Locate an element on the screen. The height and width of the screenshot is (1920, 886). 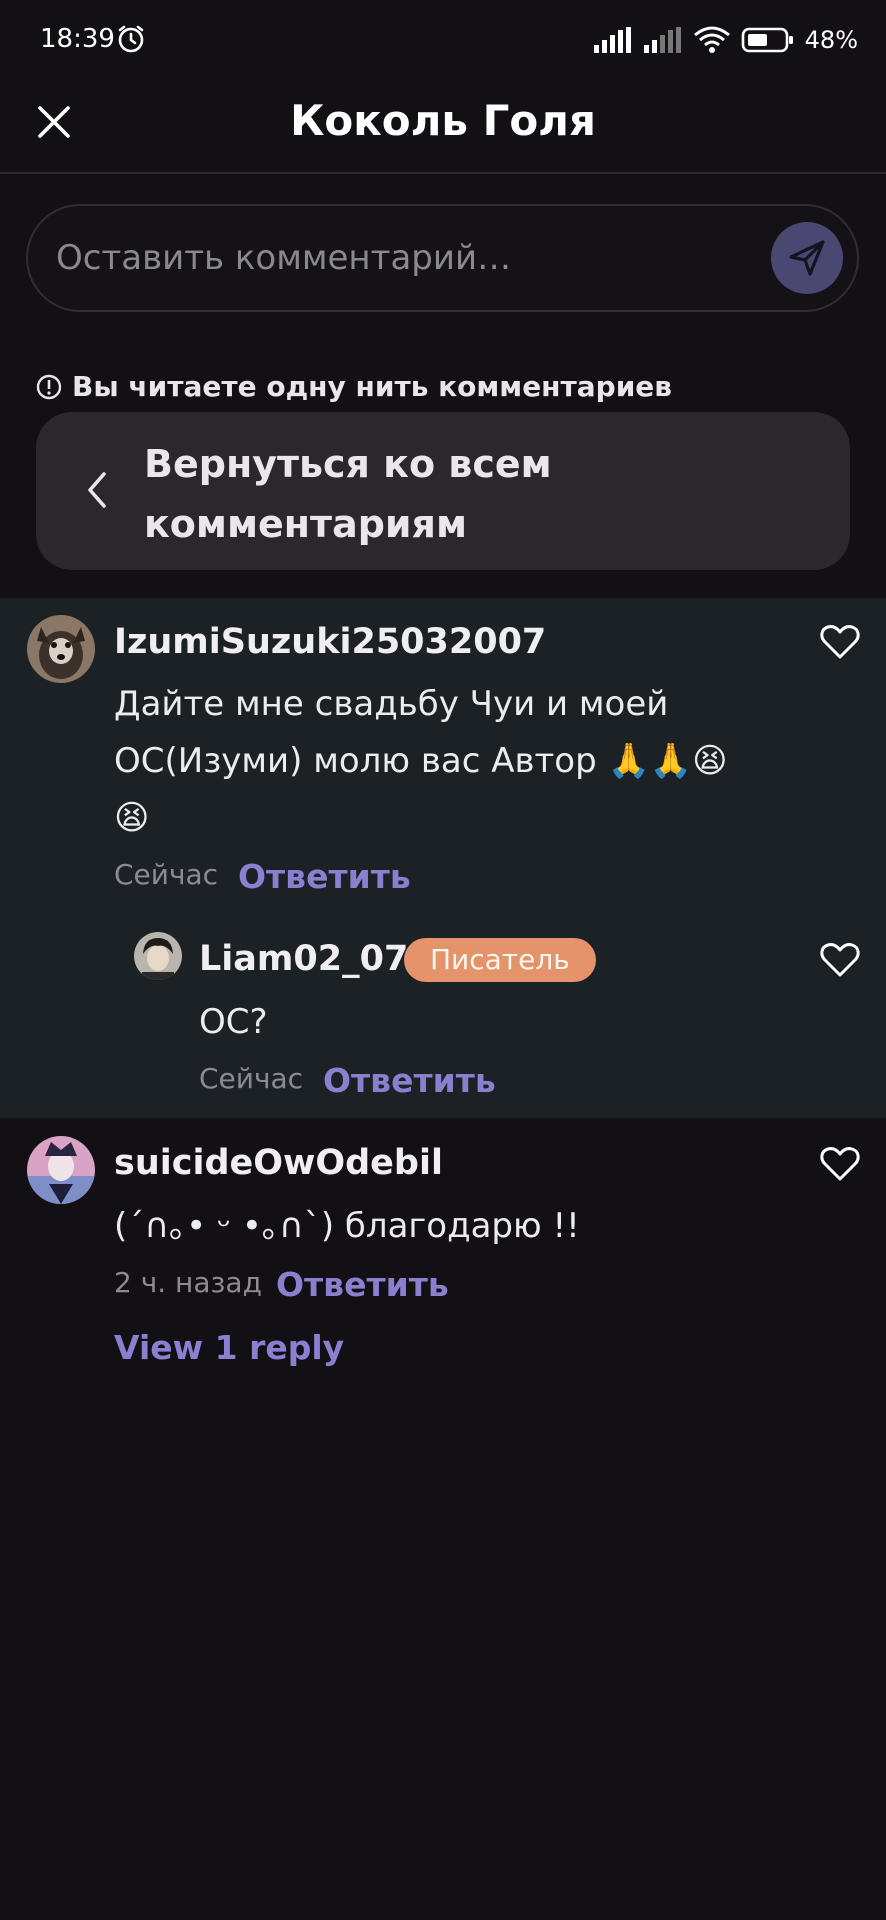
info-icon is located at coordinates (49, 386).